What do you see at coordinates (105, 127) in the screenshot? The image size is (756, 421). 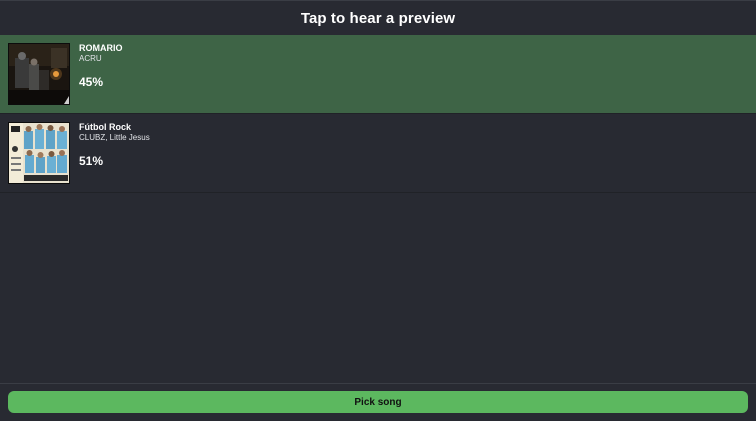 I see `song-title: Fútbol Rock` at bounding box center [105, 127].